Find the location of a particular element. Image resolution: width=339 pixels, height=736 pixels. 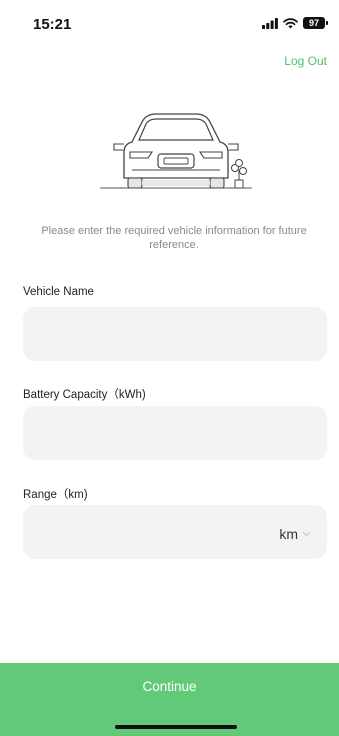

vehicle-name-input is located at coordinates (175, 334).